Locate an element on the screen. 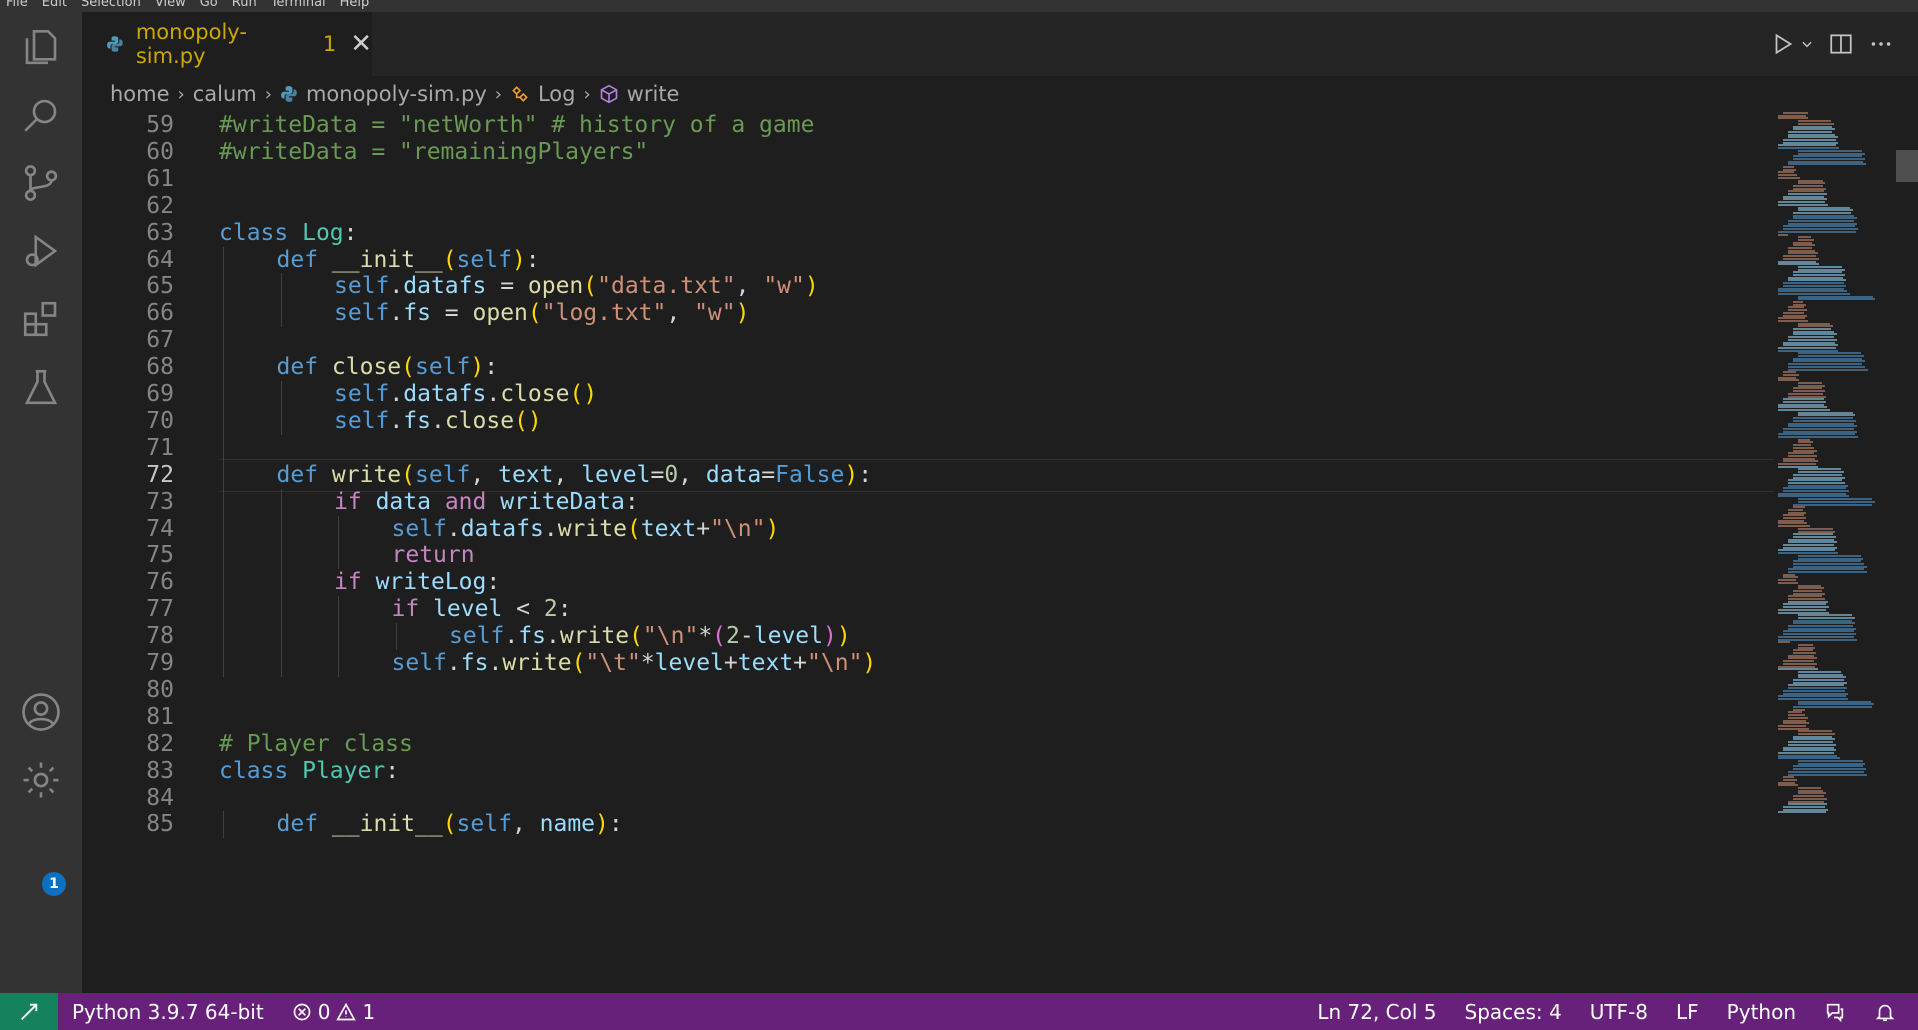 Image resolution: width=1918 pixels, height=1030 pixels. run-python-file-icon is located at coordinates (1783, 44).